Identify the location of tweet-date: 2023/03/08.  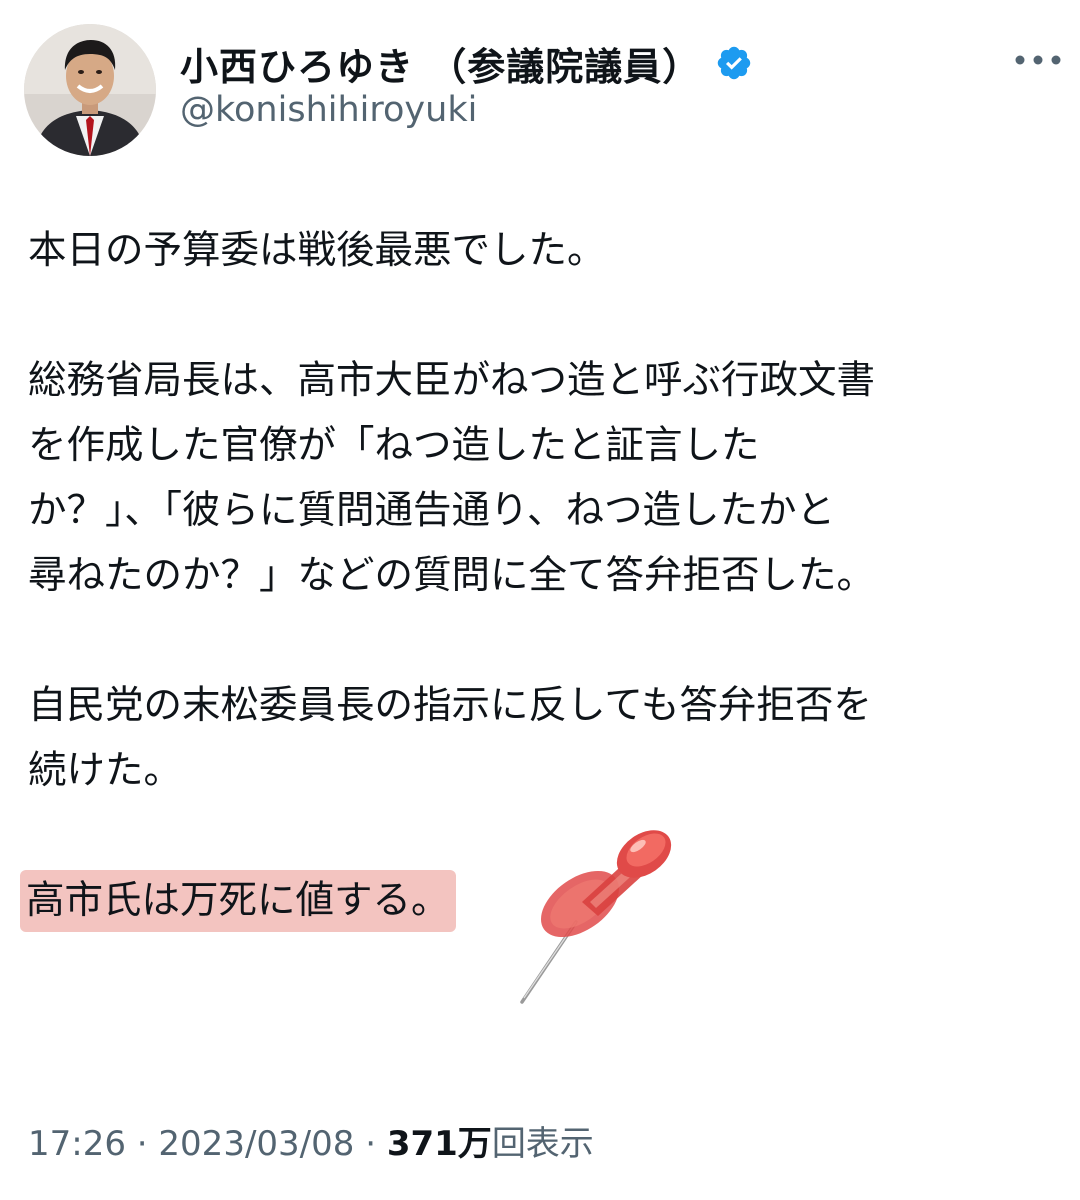
(256, 1144).